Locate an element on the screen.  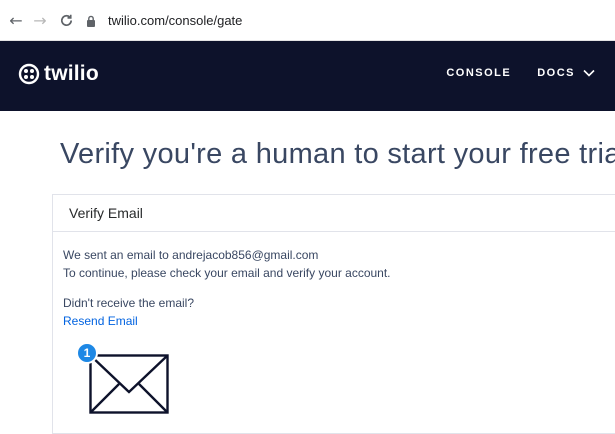
twilio-logo-icon is located at coordinates (29, 74).